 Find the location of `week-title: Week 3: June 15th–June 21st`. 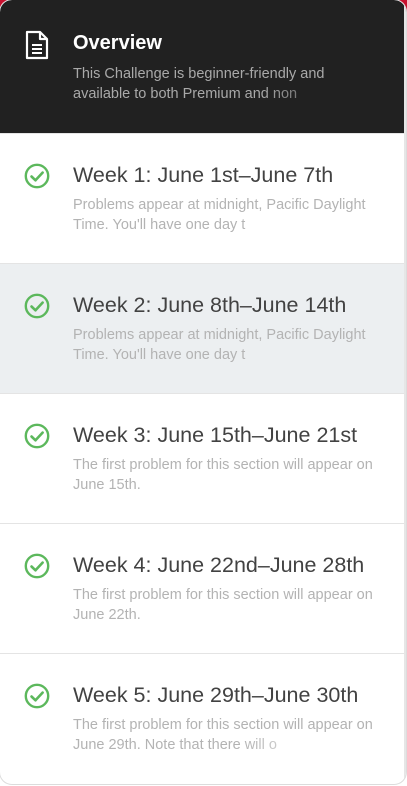

week-title: Week 3: June 15th–June 21st is located at coordinates (215, 435).